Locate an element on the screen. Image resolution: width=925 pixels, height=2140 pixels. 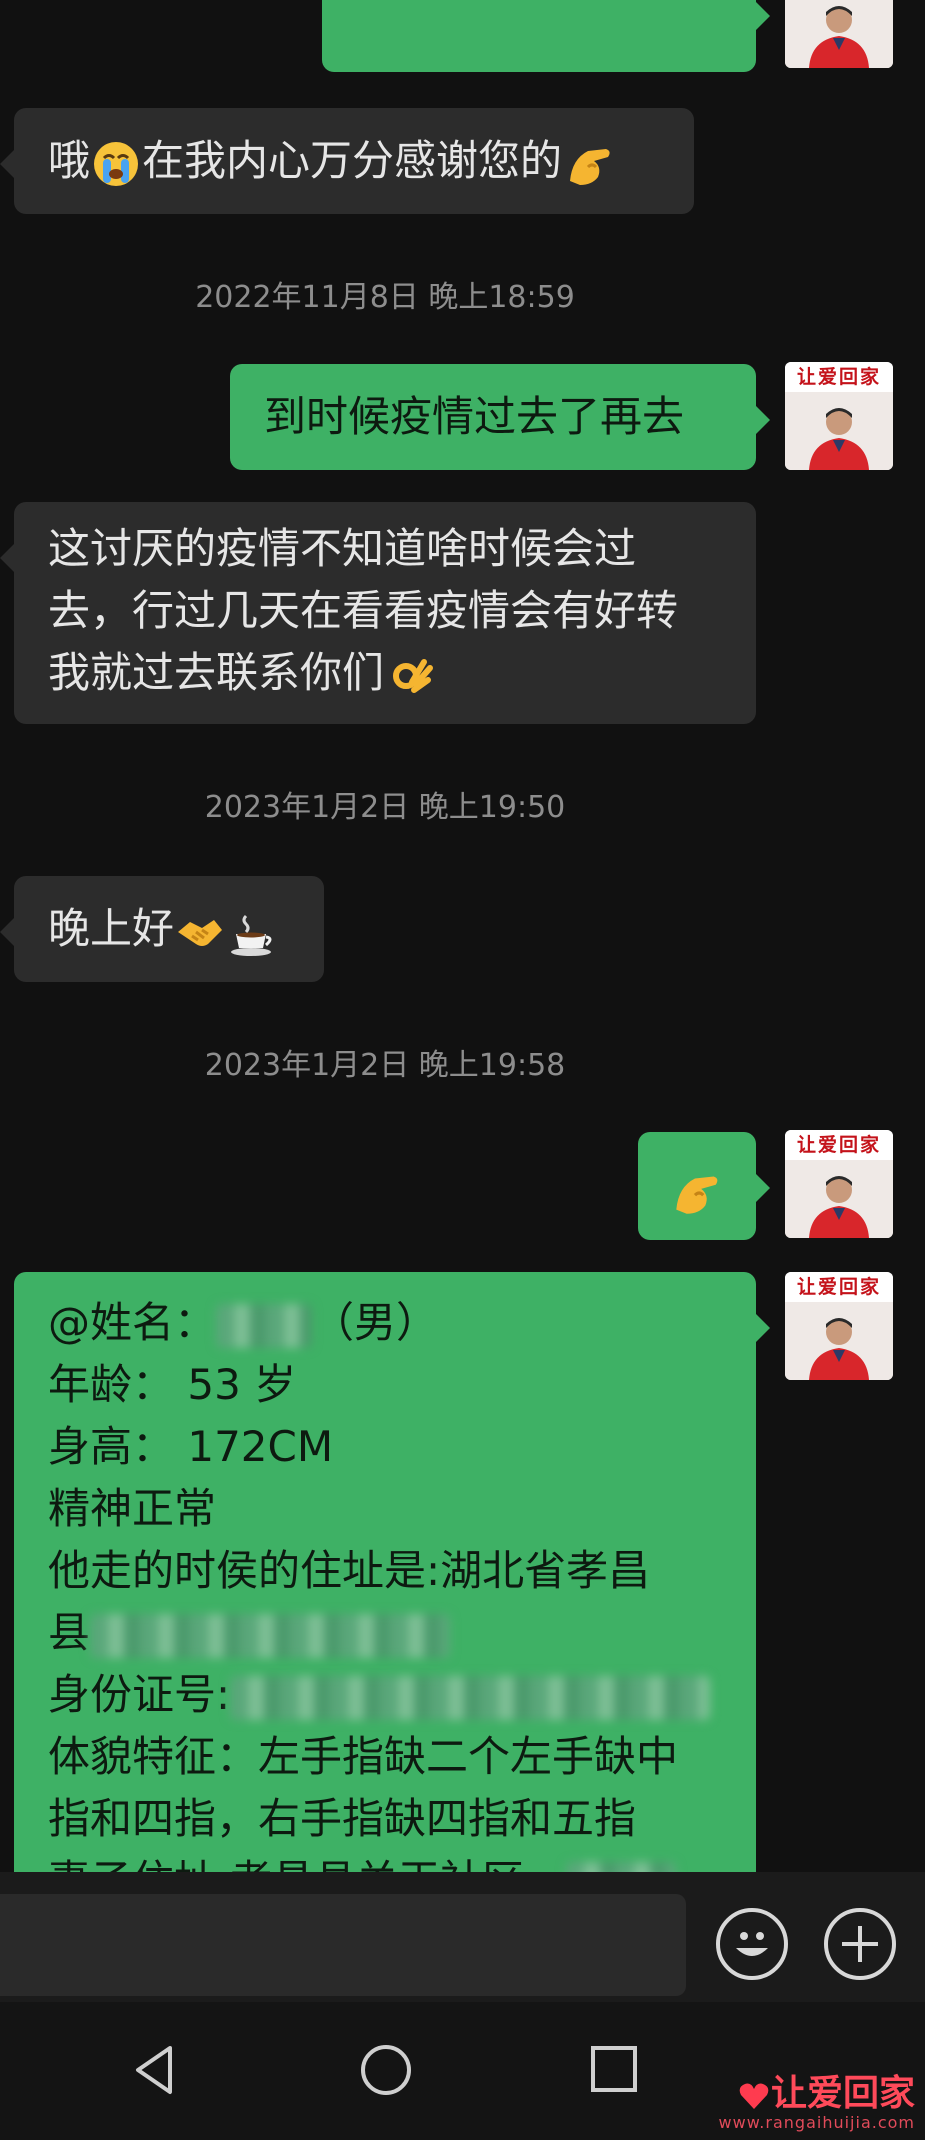
plus-icon is located at coordinates (860, 1944).